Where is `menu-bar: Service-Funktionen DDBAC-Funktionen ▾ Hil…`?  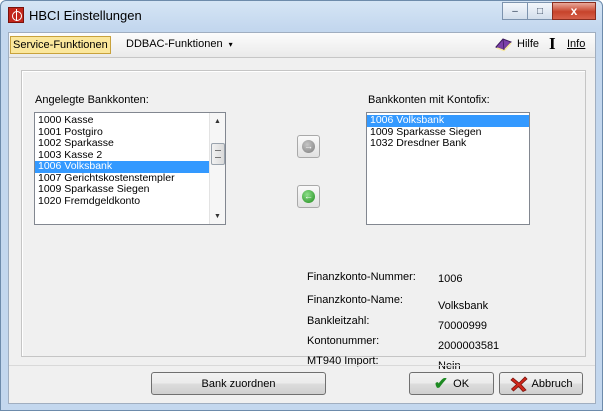 menu-bar: Service-Funktionen DDBAC-Funktionen ▾ Hil… is located at coordinates (302, 45).